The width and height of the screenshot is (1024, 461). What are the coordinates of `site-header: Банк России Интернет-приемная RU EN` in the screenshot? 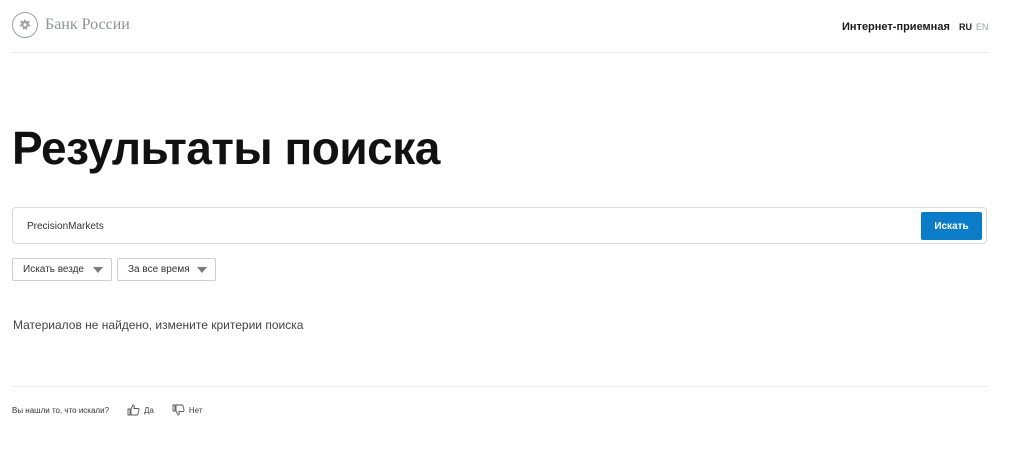 It's located at (500, 26).